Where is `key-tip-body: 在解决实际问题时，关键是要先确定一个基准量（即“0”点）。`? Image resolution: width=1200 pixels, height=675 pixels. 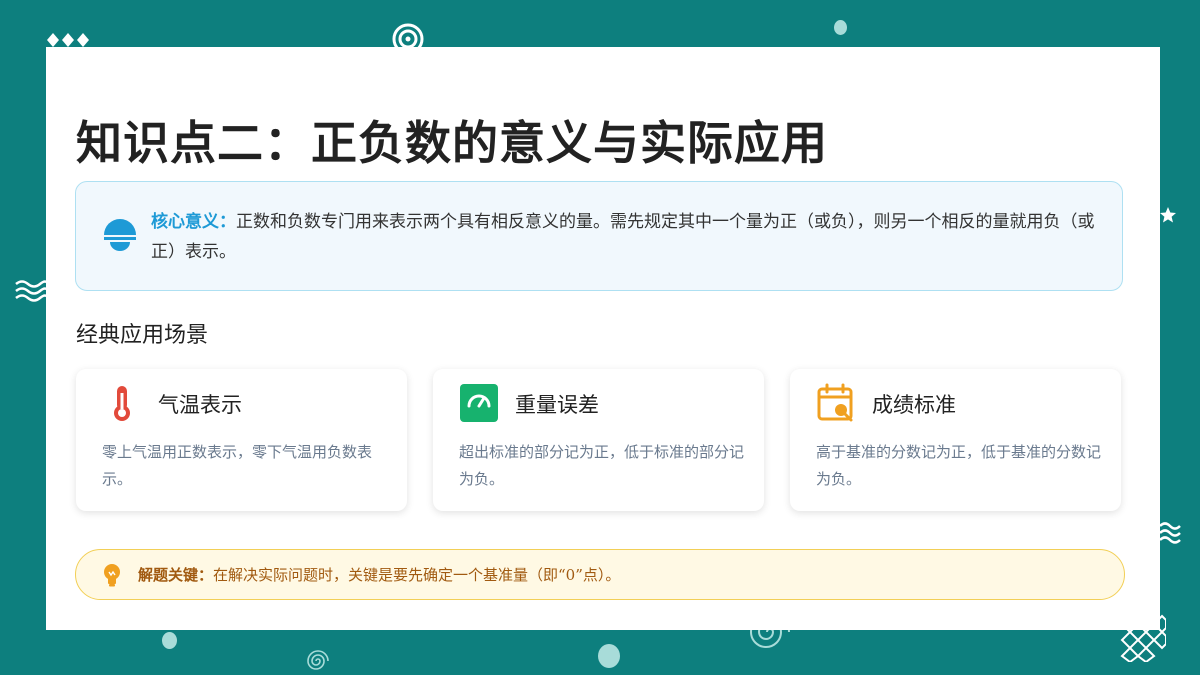 key-tip-body: 在解决实际问题时，关键是要先确定一个基准量（即“0”点）。 is located at coordinates (417, 575).